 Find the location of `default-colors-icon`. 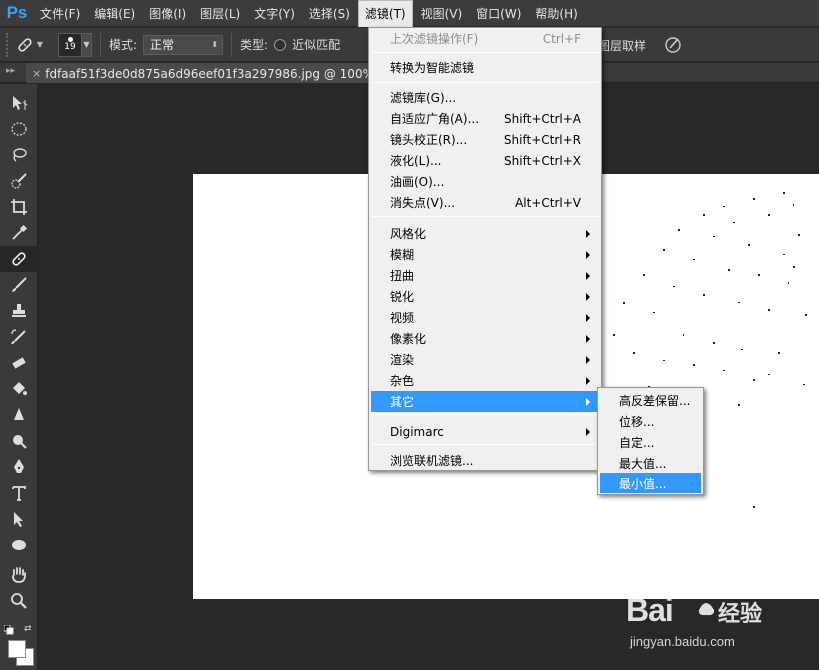

default-colors-icon is located at coordinates (8, 629).